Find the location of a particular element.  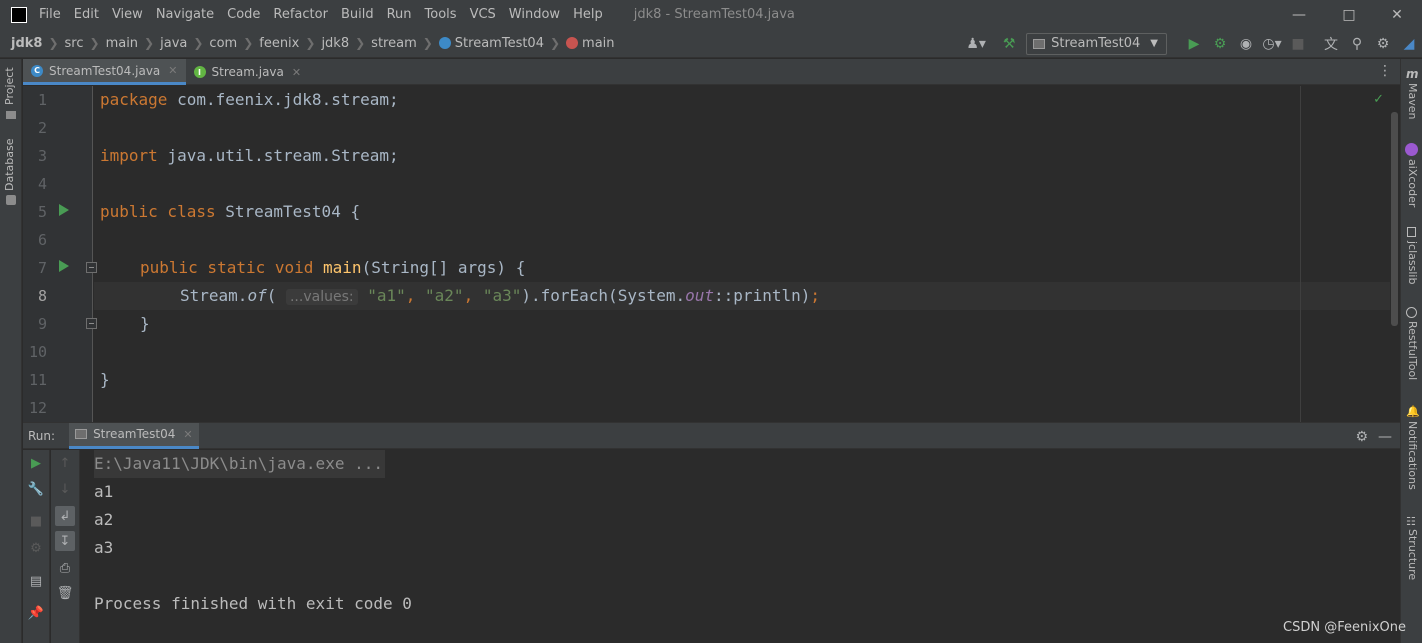

minimize-button: — is located at coordinates (1299, 14).